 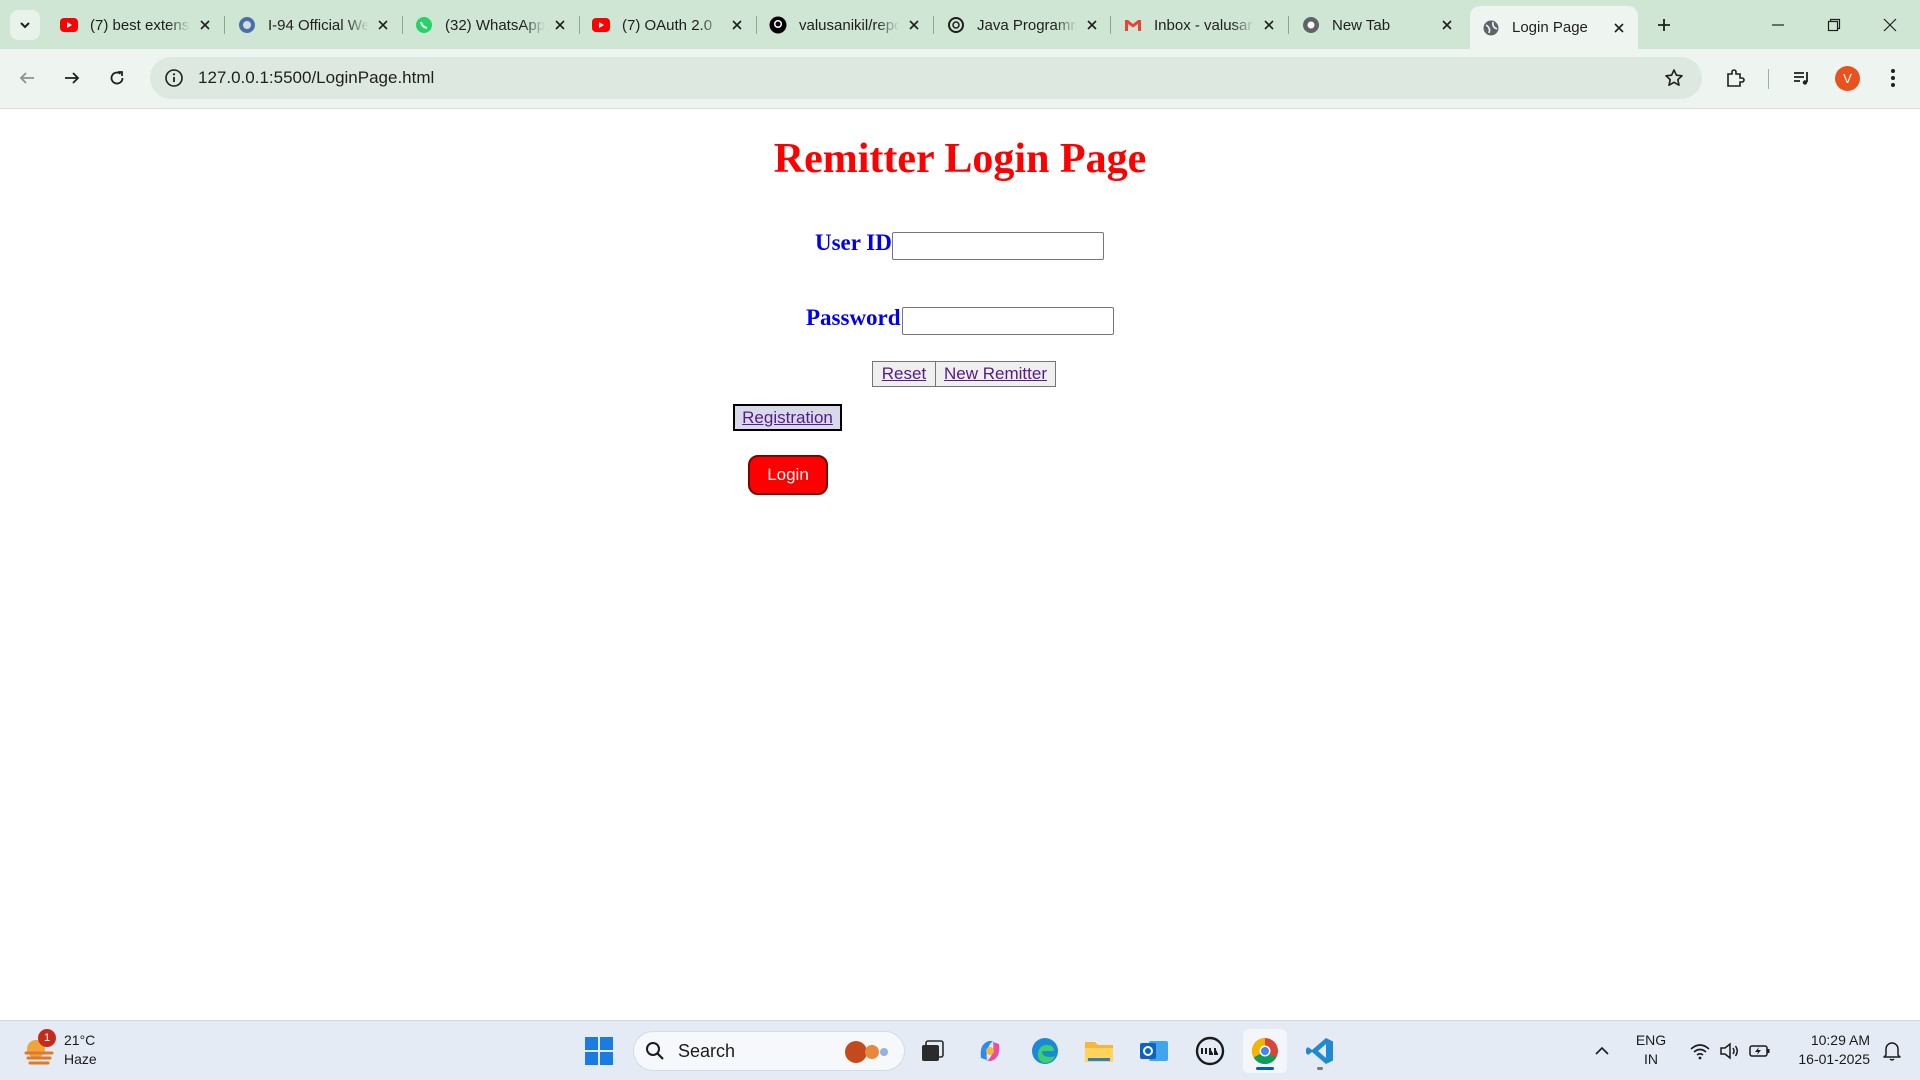 What do you see at coordinates (655, 1051) in the screenshot?
I see `search-icon` at bounding box center [655, 1051].